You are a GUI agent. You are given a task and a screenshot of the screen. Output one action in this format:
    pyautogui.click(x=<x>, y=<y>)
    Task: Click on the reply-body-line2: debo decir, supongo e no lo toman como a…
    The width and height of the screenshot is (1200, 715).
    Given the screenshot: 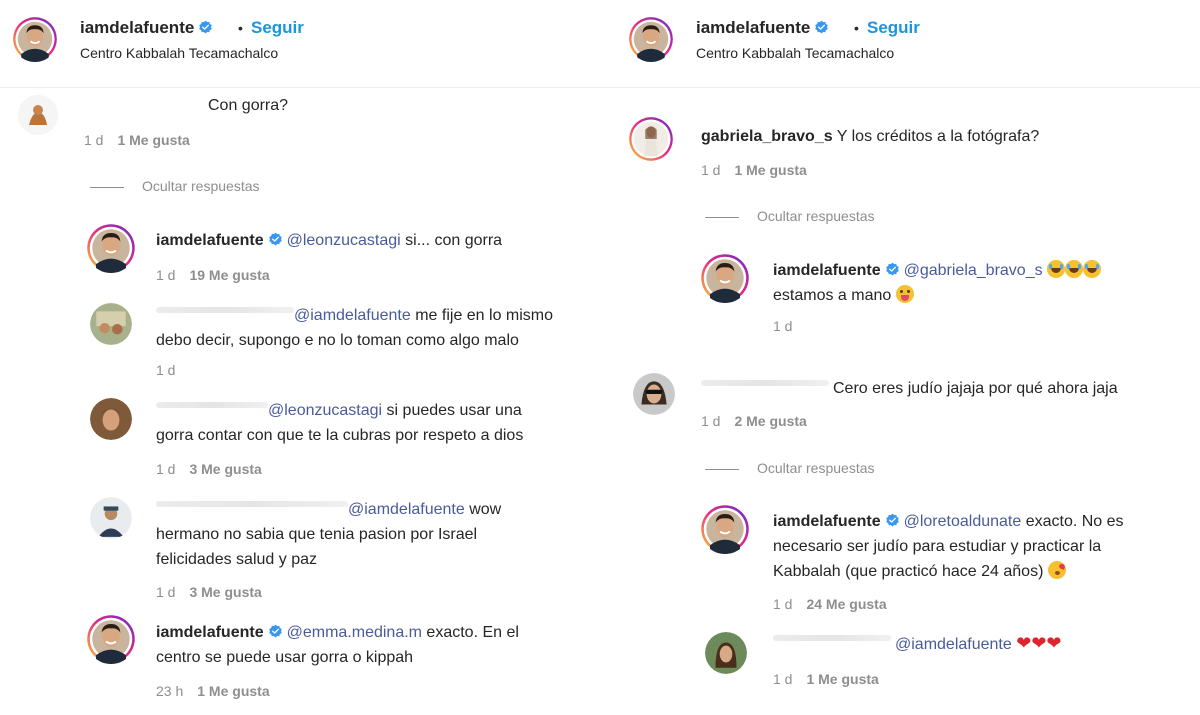 What is the action you would take?
    pyautogui.click(x=337, y=340)
    